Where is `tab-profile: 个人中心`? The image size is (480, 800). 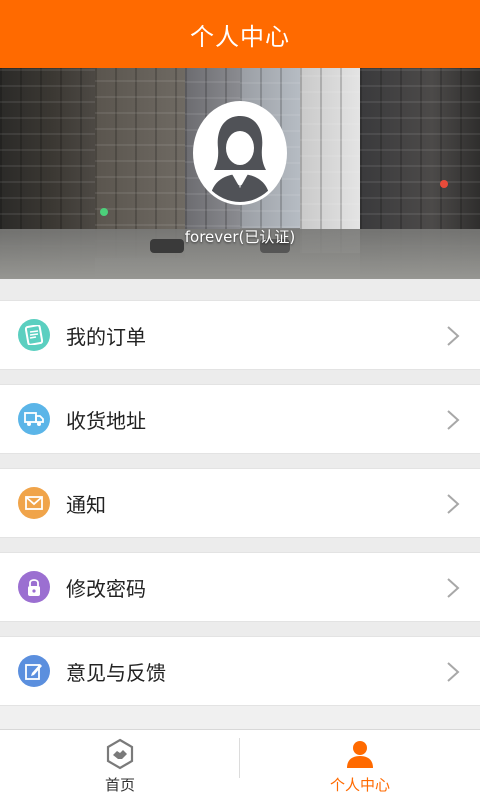
tab-profile: 个人中心 is located at coordinates (360, 765).